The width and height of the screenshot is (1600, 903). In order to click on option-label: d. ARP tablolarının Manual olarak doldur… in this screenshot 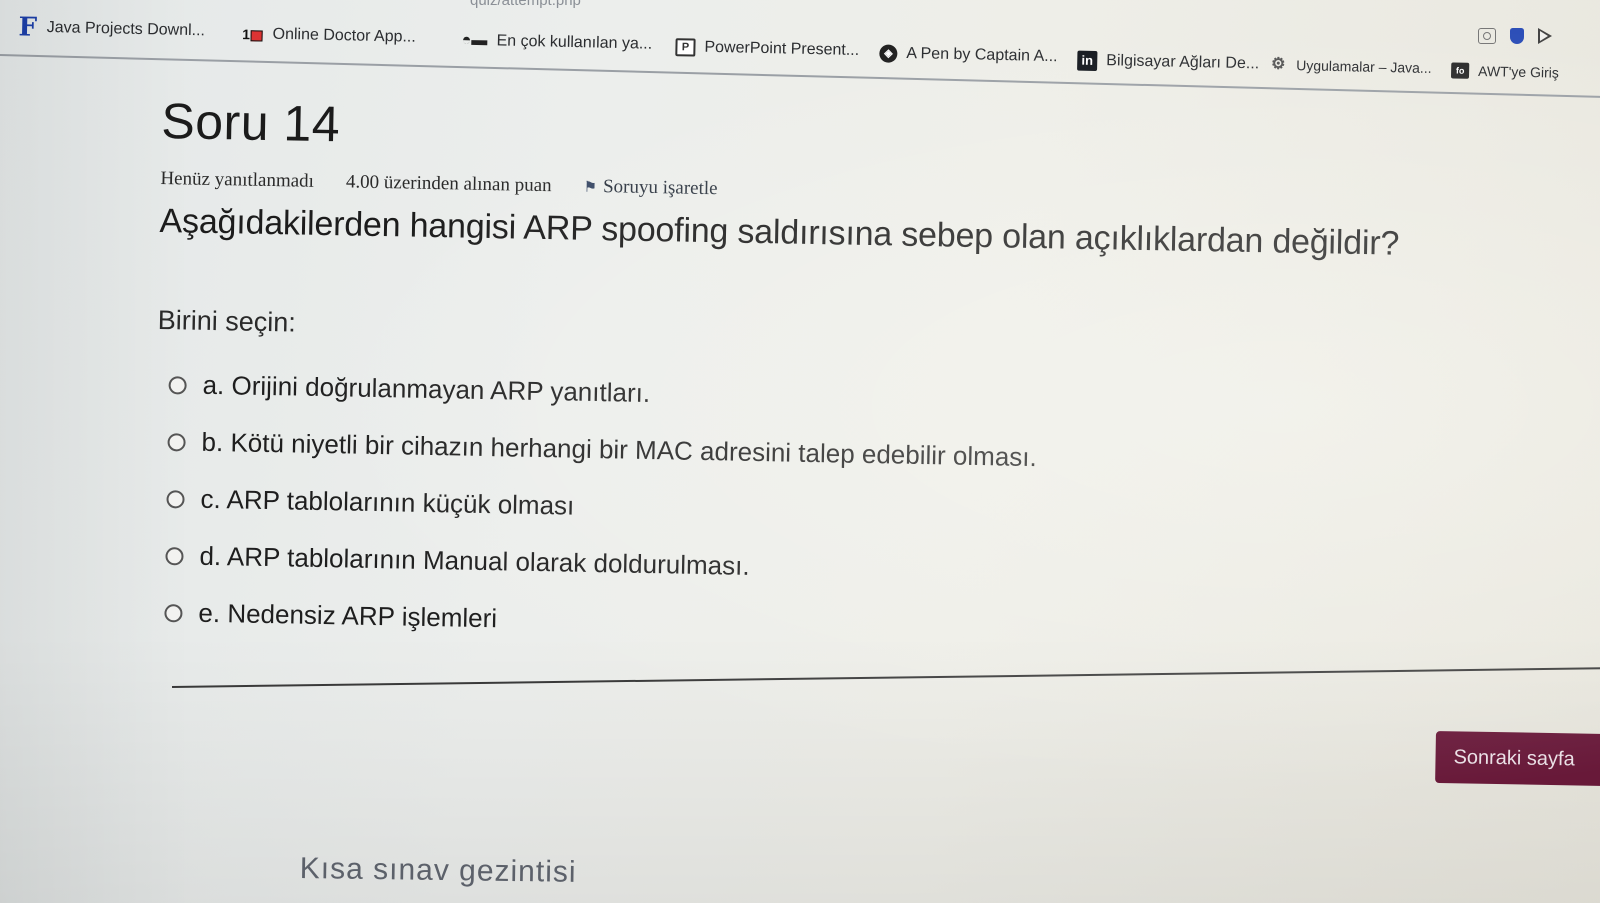, I will do `click(474, 560)`.